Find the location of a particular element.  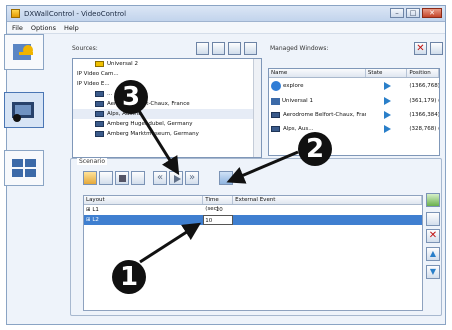

callout-2: 2 is located at coordinates (315, 149).